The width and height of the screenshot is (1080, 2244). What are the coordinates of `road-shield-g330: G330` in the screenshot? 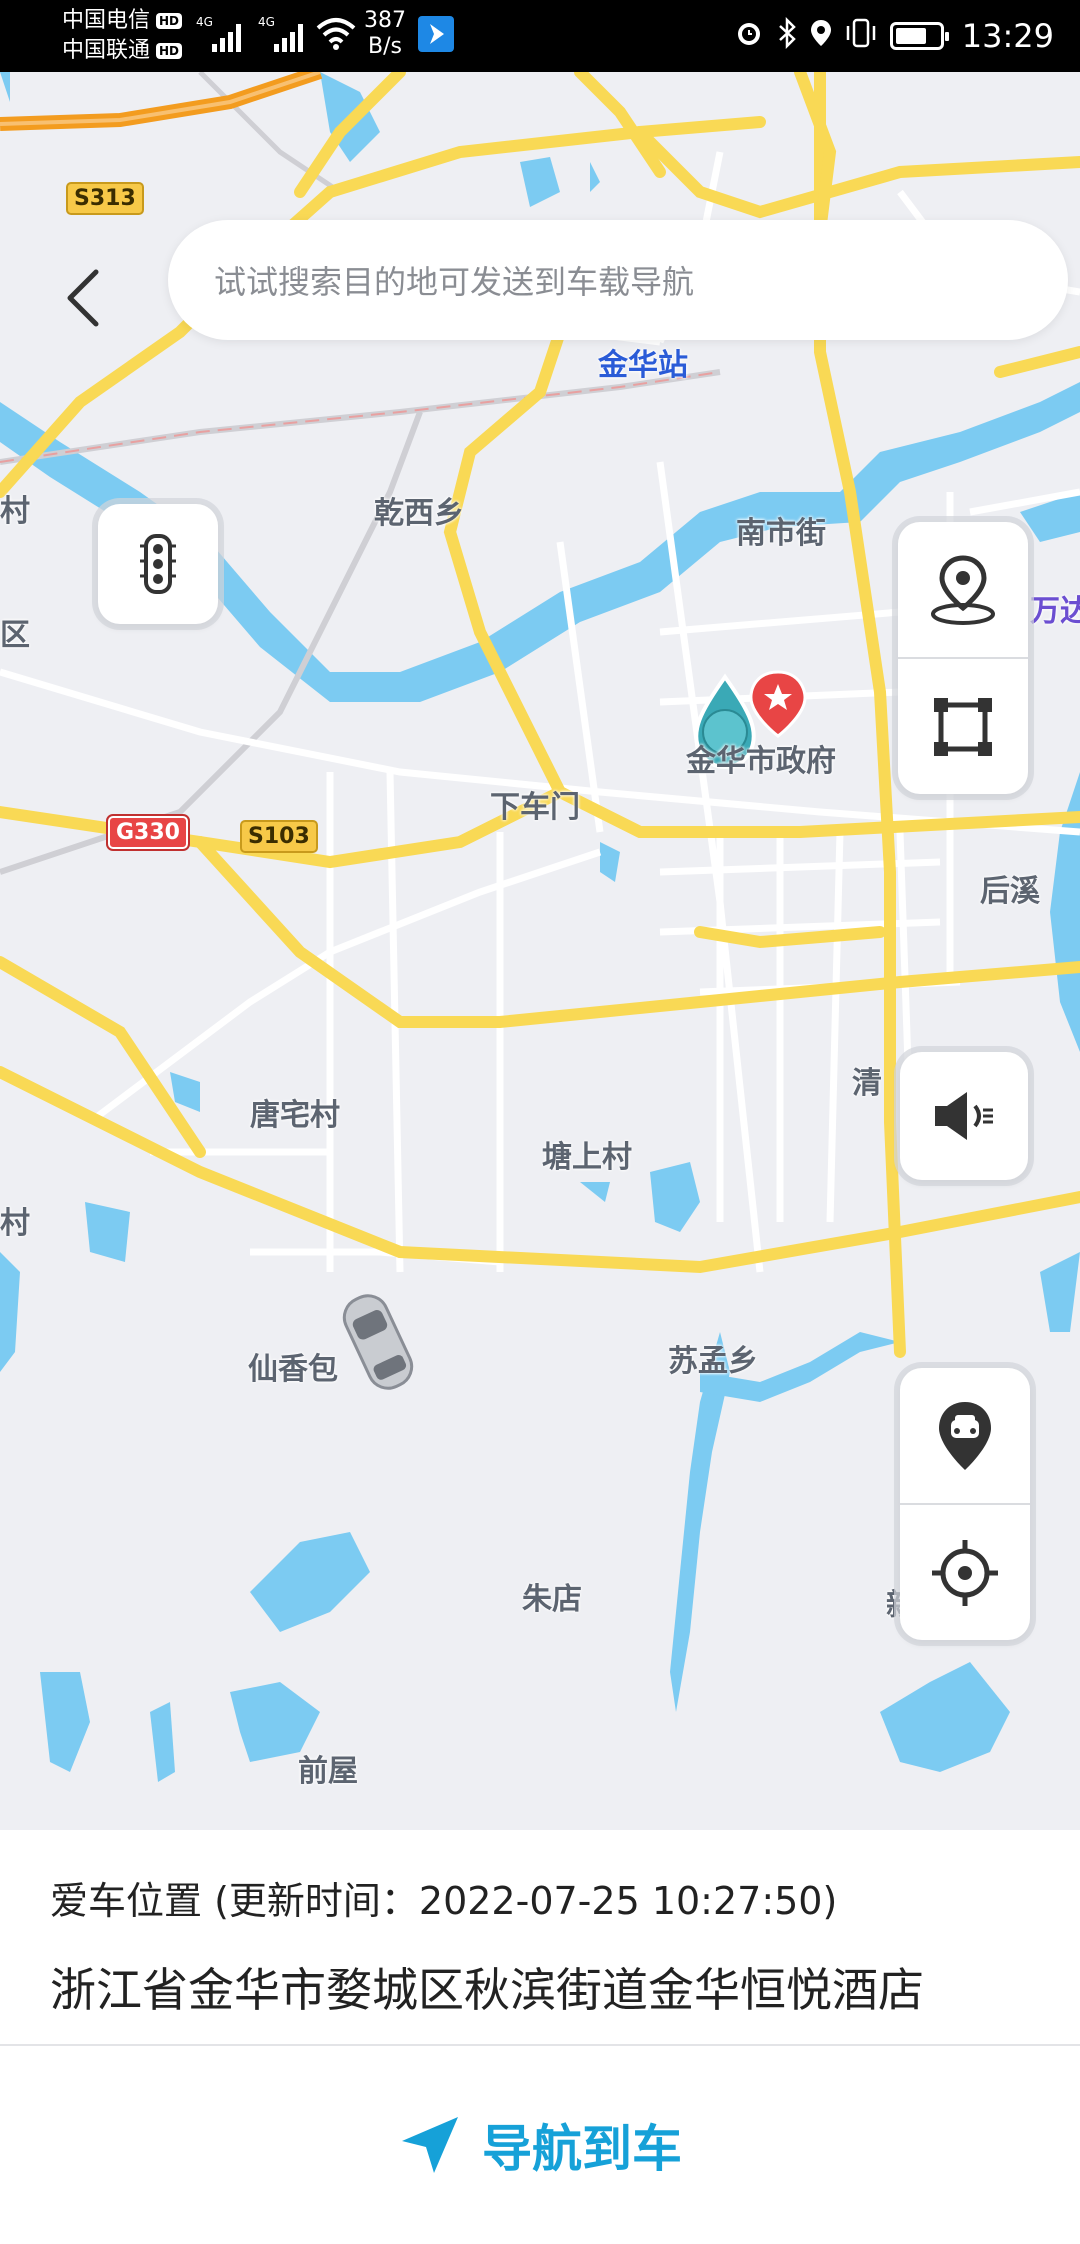 It's located at (148, 832).